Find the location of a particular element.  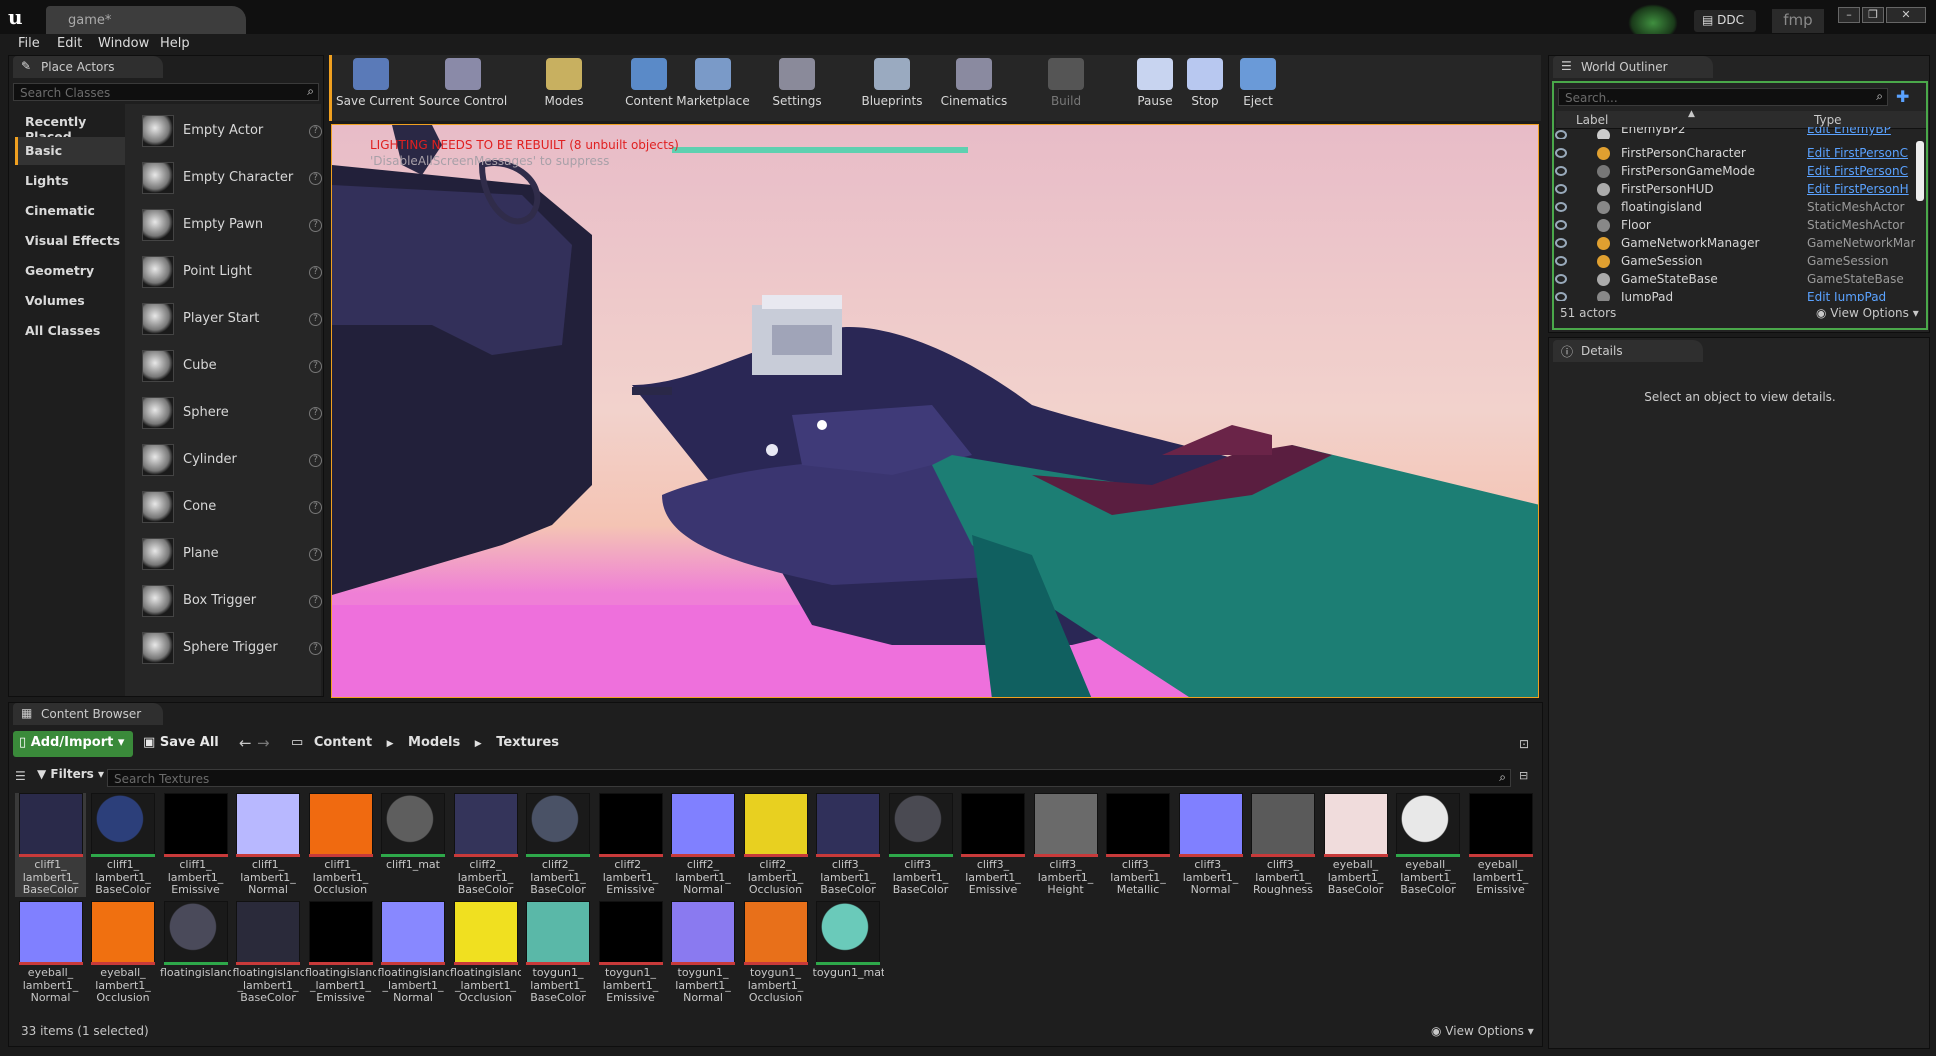

breadcrumb-textures: Textures is located at coordinates (527, 742).